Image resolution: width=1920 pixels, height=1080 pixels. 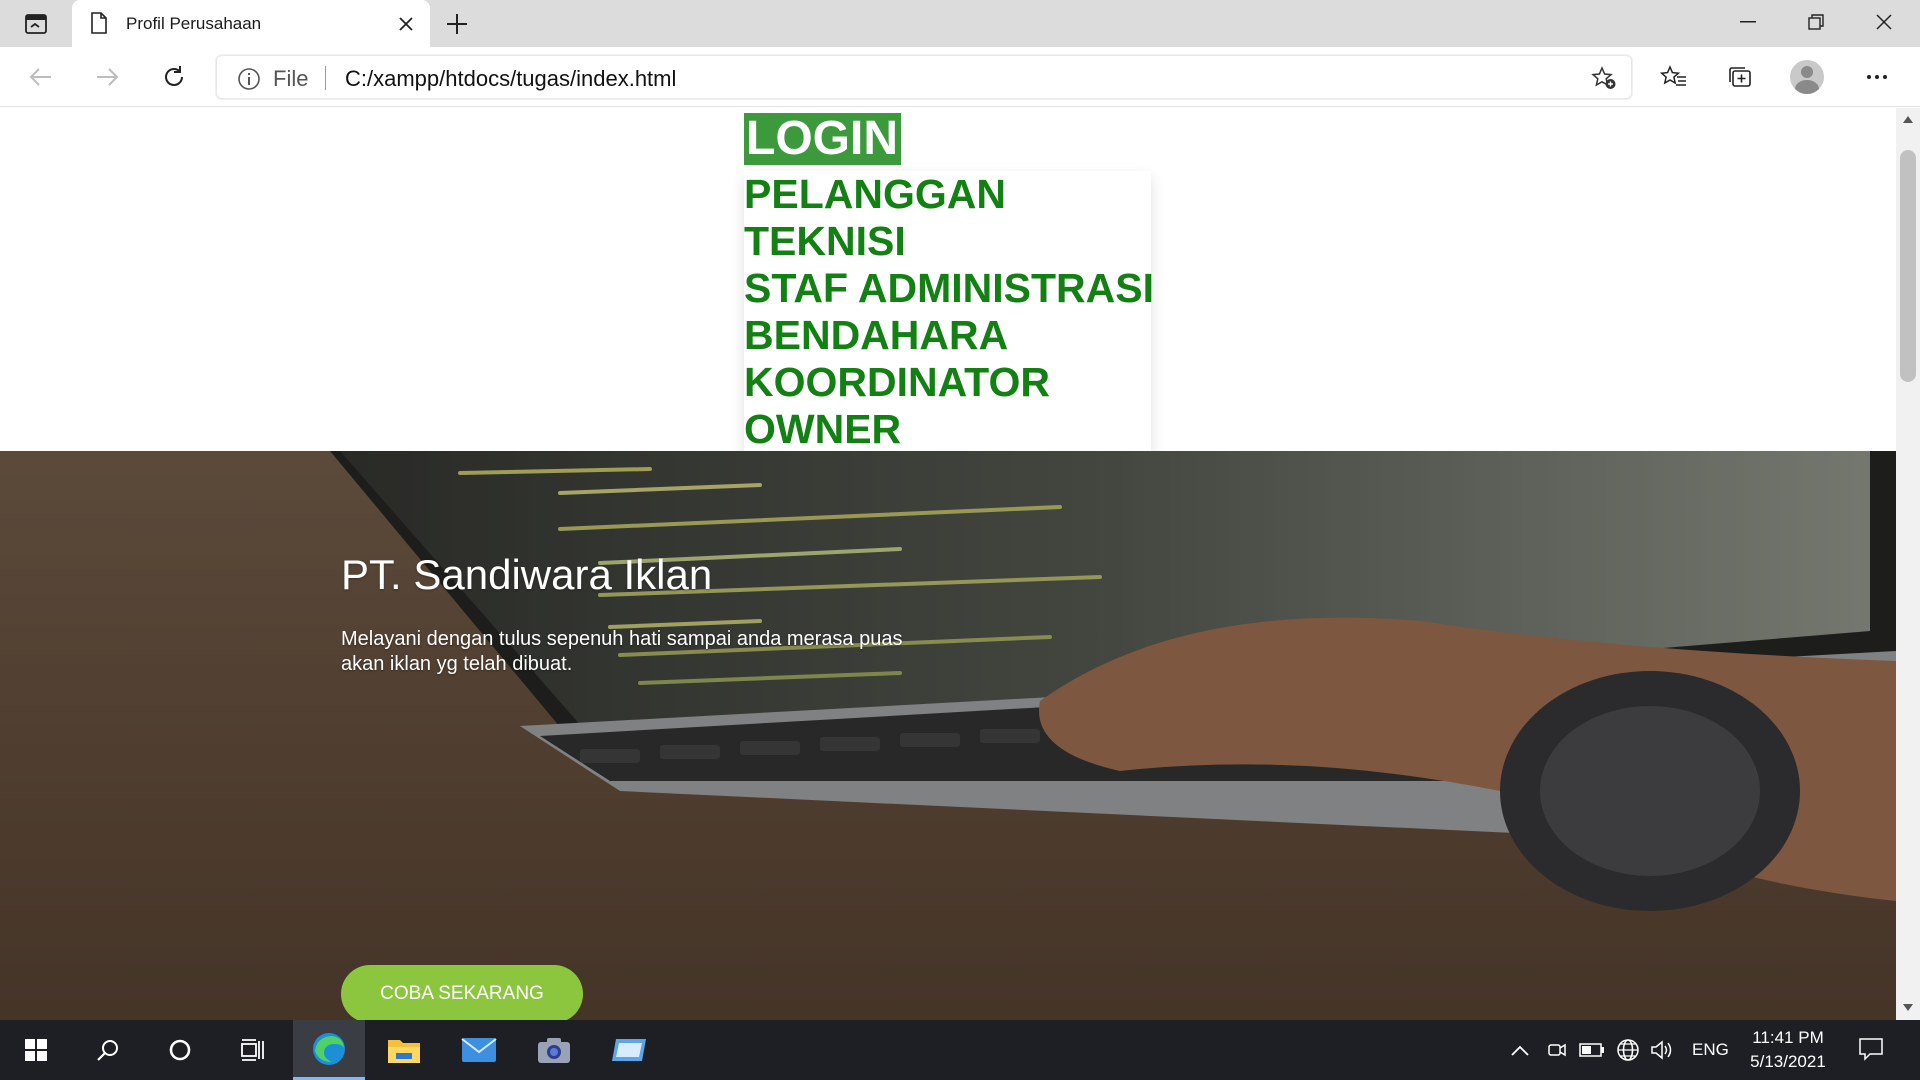 I want to click on minimize-icon, so click(x=1748, y=22).